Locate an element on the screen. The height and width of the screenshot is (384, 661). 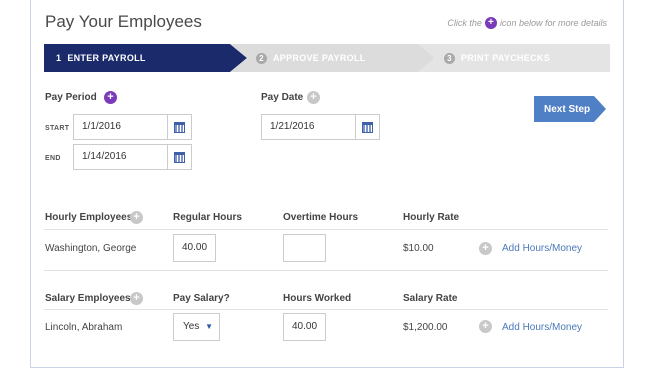
plus-icon: + is located at coordinates (490, 23).